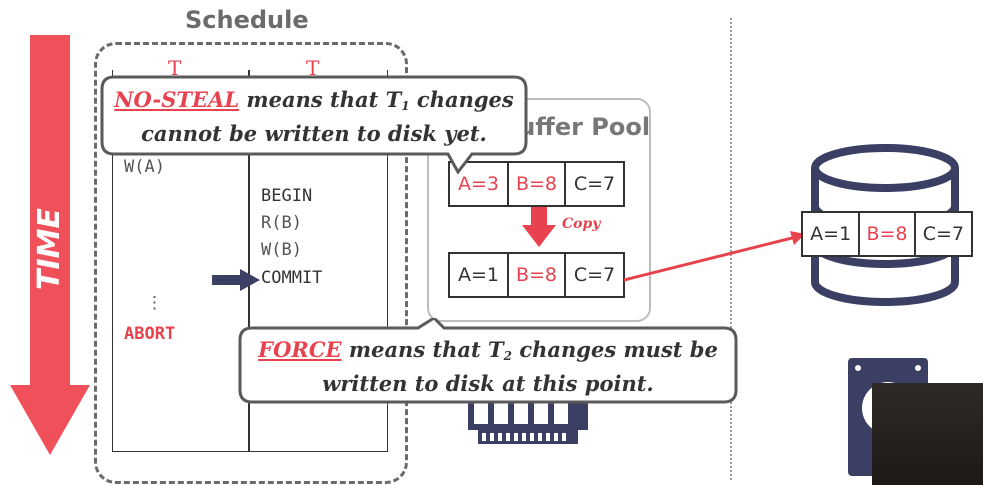  Describe the element at coordinates (281, 223) in the screenshot. I see `t2-op-read-b: R(B)` at that location.